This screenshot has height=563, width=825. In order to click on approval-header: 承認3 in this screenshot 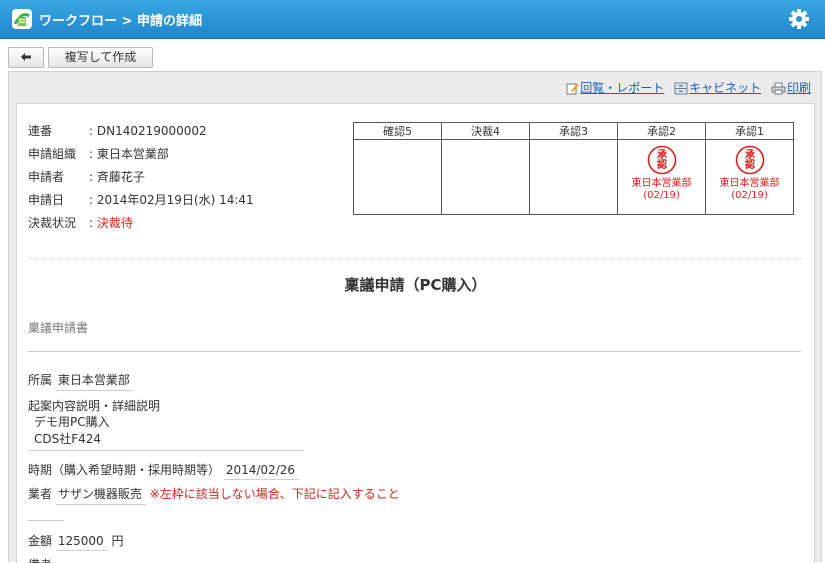, I will do `click(573, 131)`.